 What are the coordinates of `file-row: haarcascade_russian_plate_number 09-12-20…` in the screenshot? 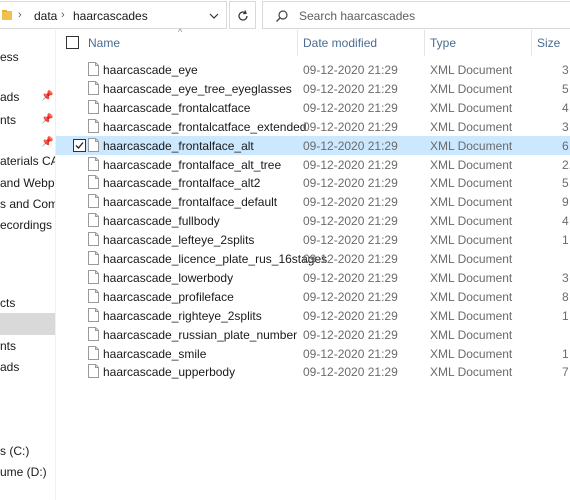 It's located at (313, 334).